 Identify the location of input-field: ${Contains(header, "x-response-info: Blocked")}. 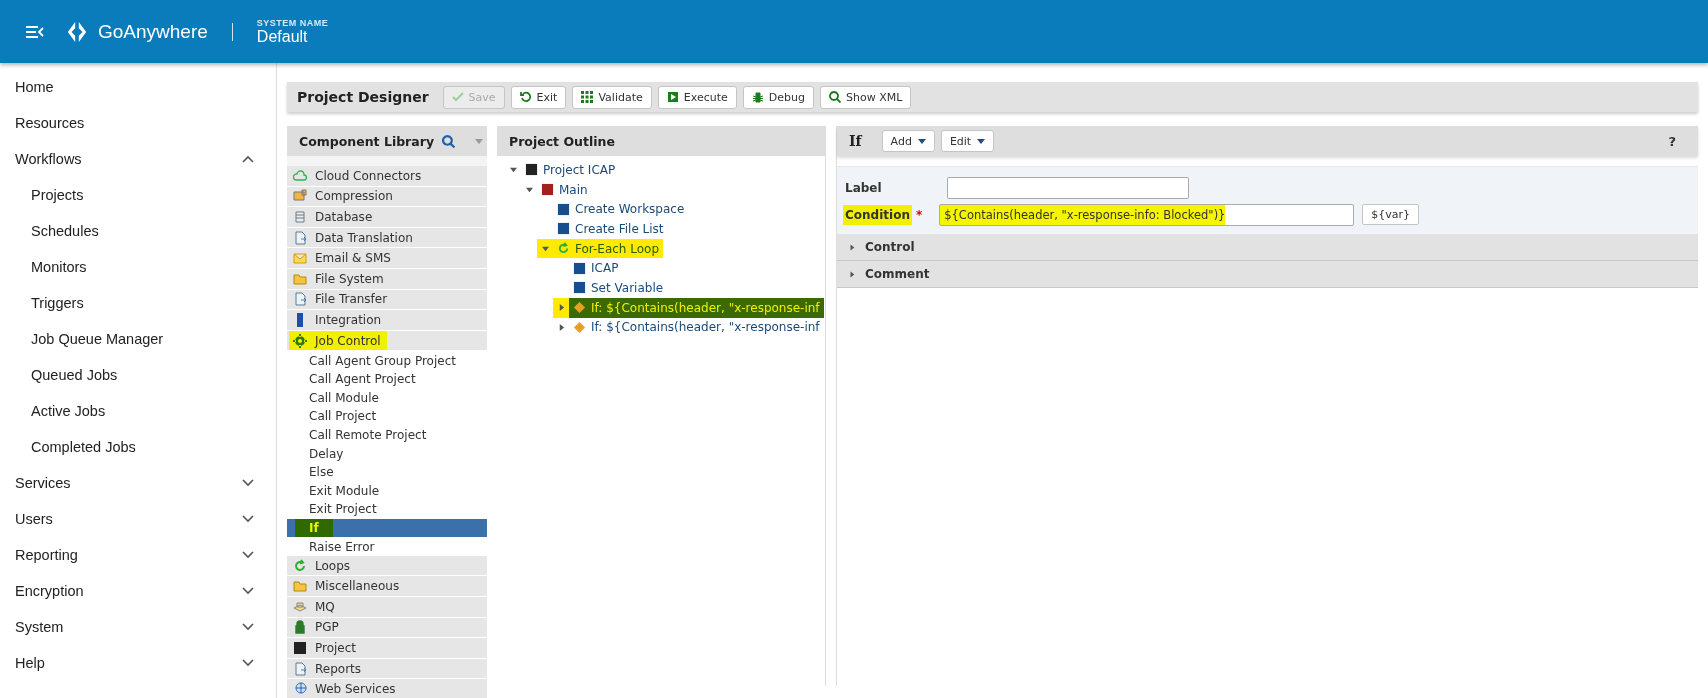
(1147, 214).